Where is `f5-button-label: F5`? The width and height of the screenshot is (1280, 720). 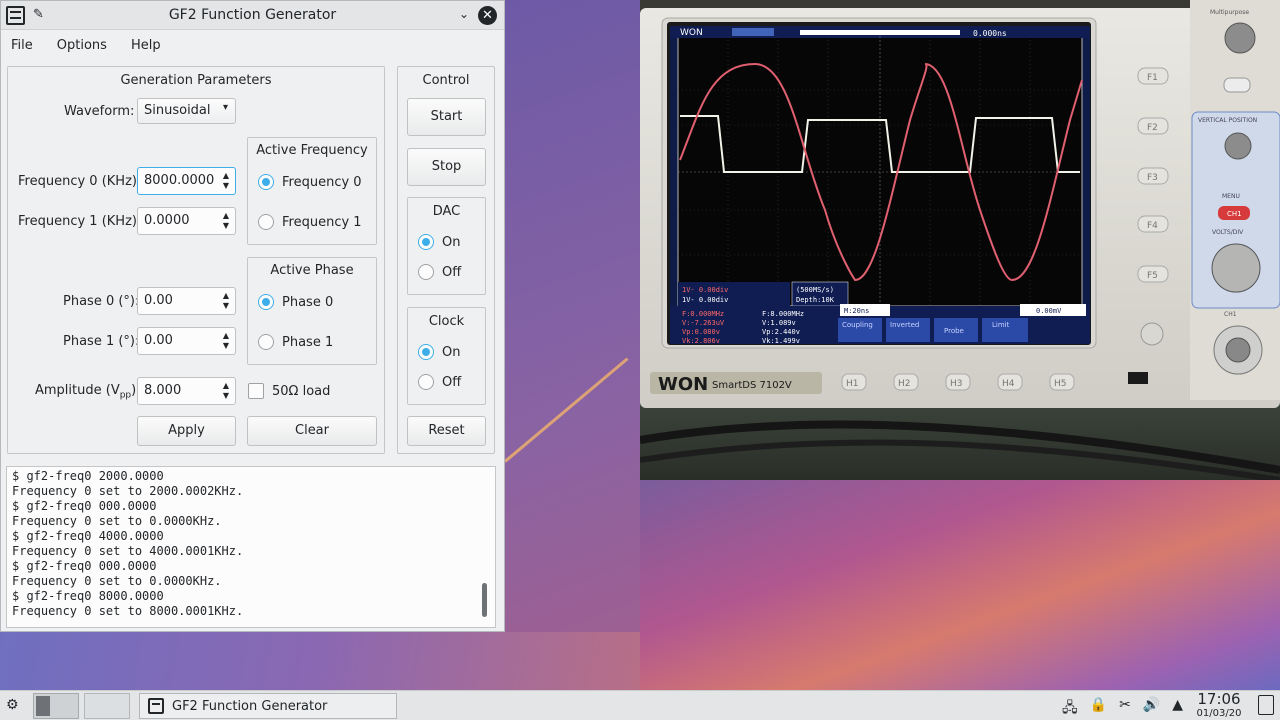
f5-button-label: F5 is located at coordinates (1152, 276).